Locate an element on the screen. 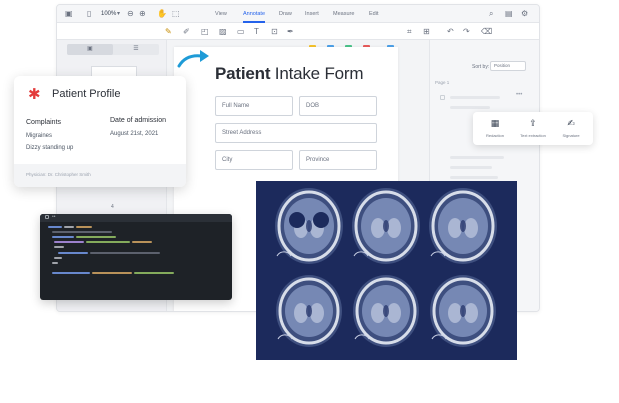  redo-icon: ↷ is located at coordinates (466, 32).